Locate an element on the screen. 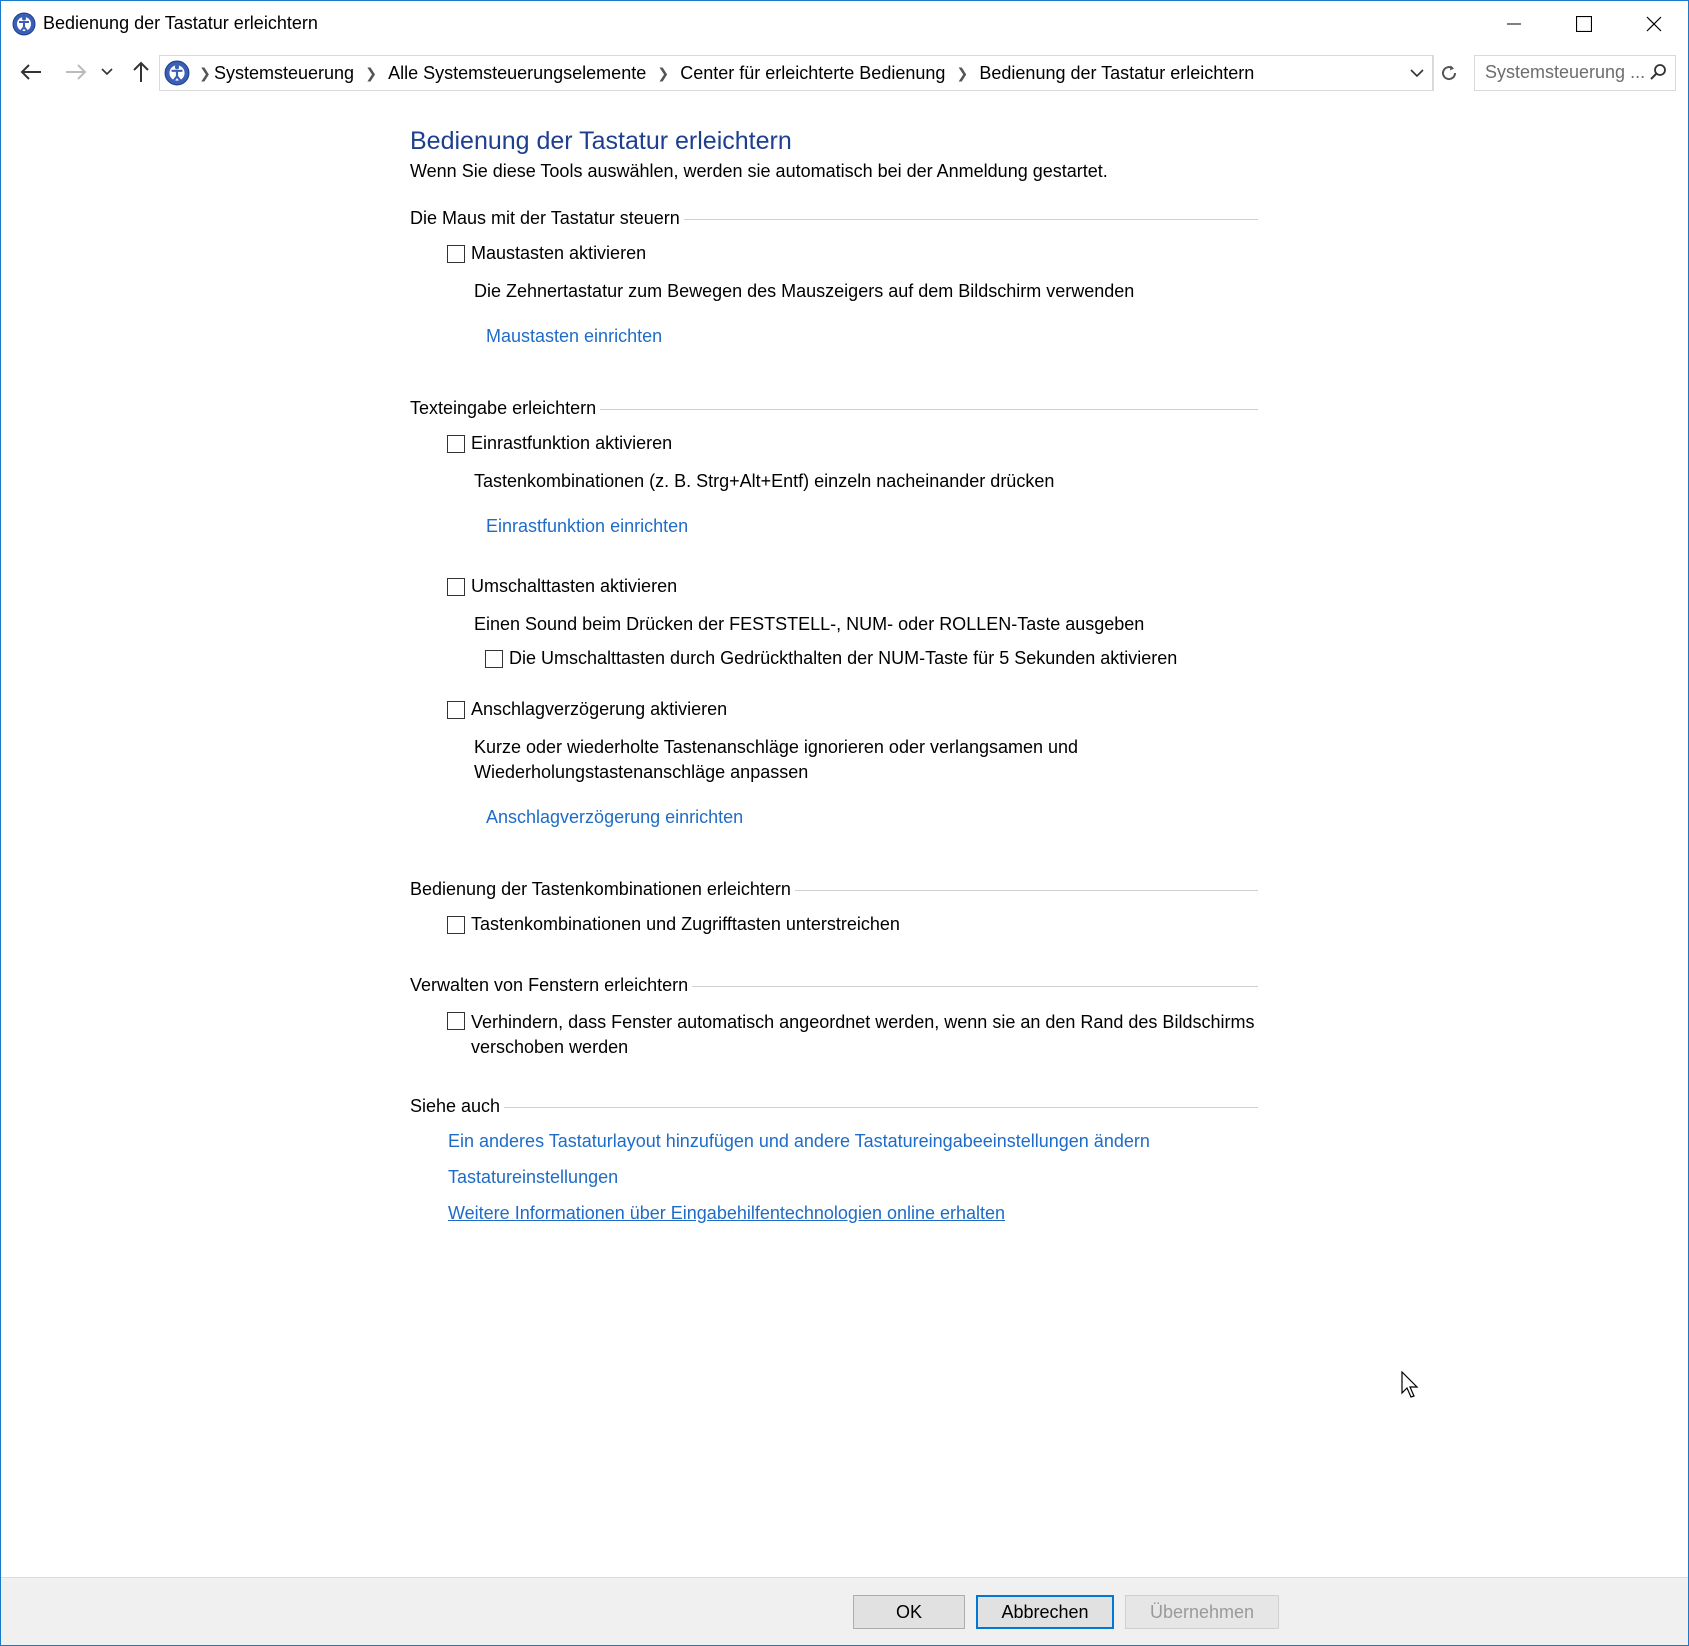 The height and width of the screenshot is (1646, 1689). minimize-button is located at coordinates (1514, 24).